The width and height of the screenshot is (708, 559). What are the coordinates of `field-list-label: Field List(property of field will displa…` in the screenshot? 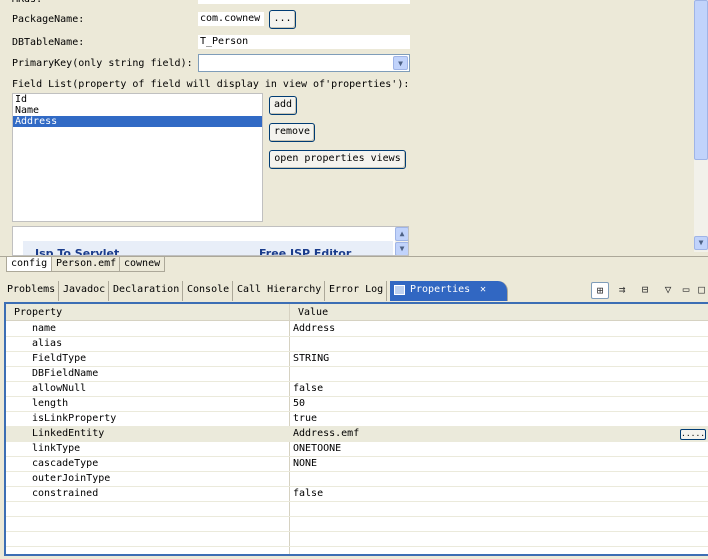 It's located at (211, 84).